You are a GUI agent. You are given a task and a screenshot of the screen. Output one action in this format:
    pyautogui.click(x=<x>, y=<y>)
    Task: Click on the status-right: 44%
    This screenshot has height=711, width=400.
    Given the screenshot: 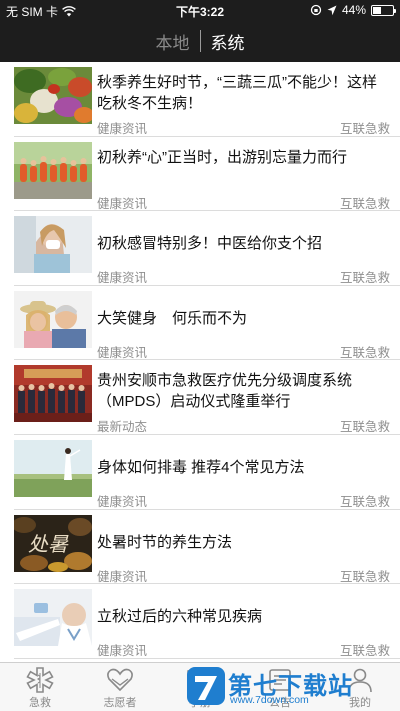 What is the action you would take?
    pyautogui.click(x=353, y=10)
    